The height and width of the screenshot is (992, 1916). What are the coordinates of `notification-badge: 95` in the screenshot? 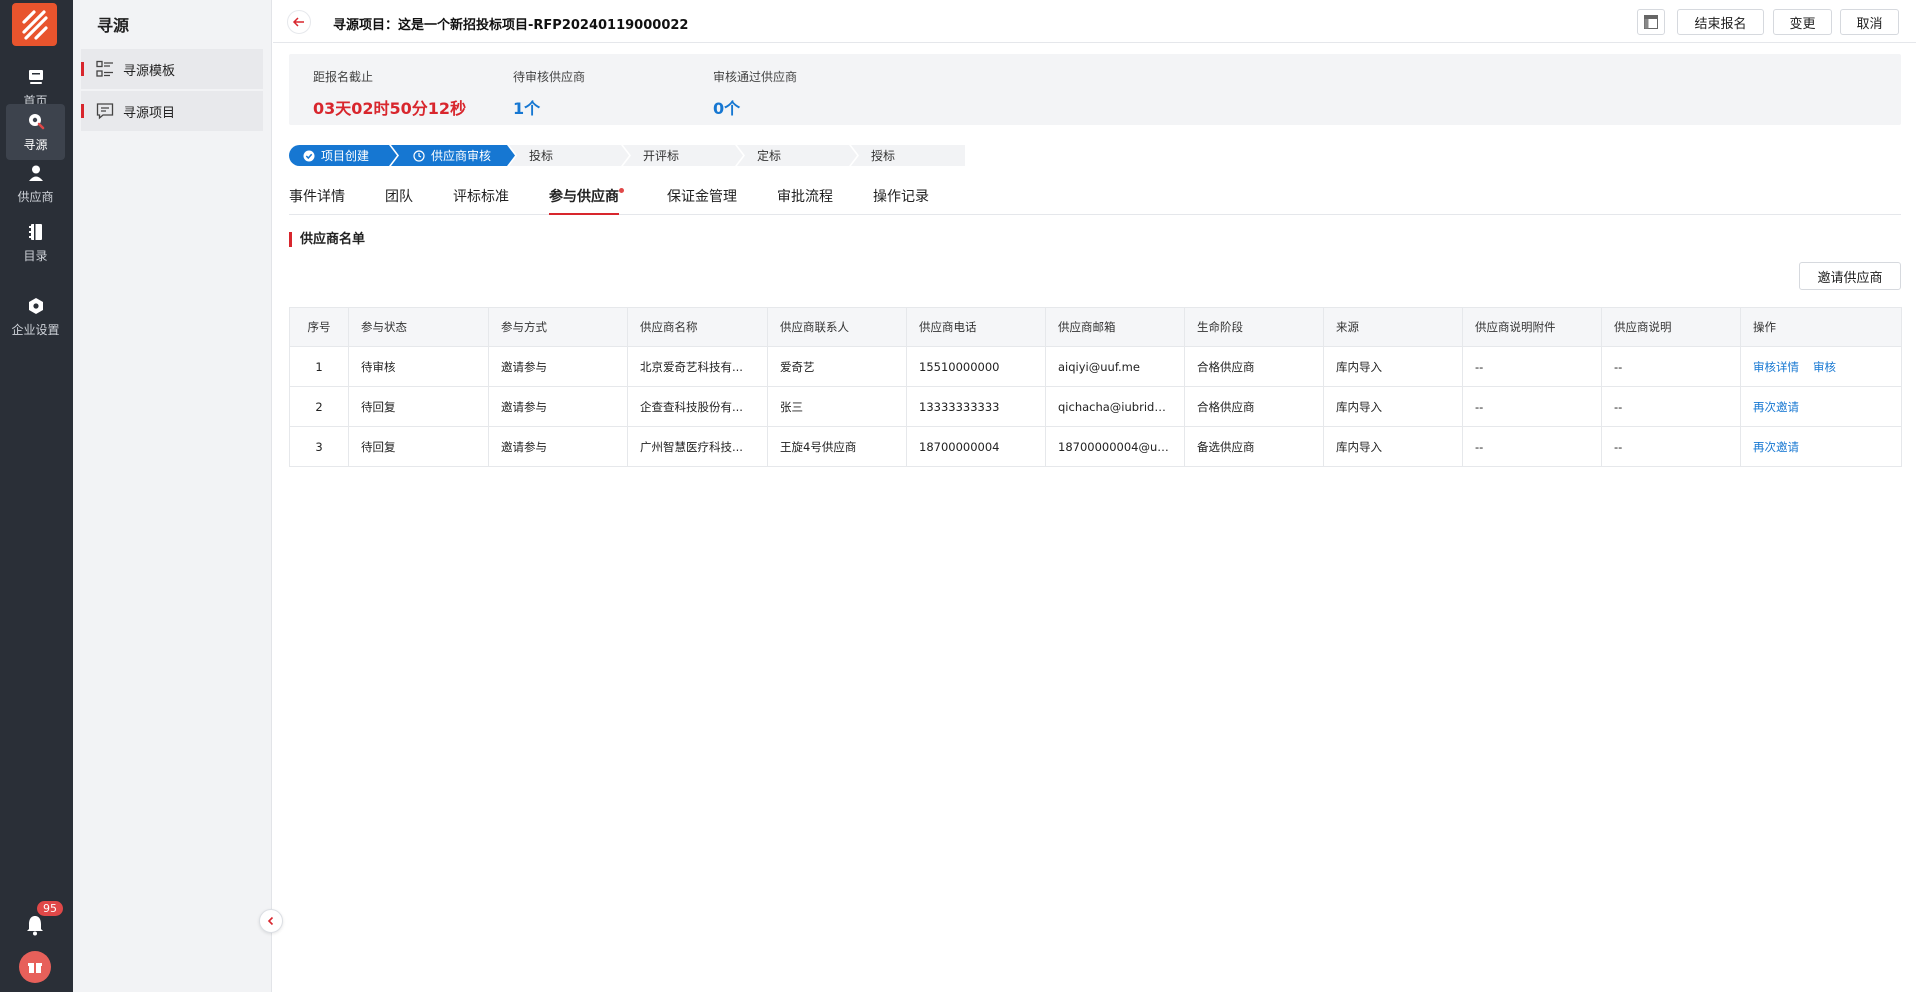 It's located at (50, 908).